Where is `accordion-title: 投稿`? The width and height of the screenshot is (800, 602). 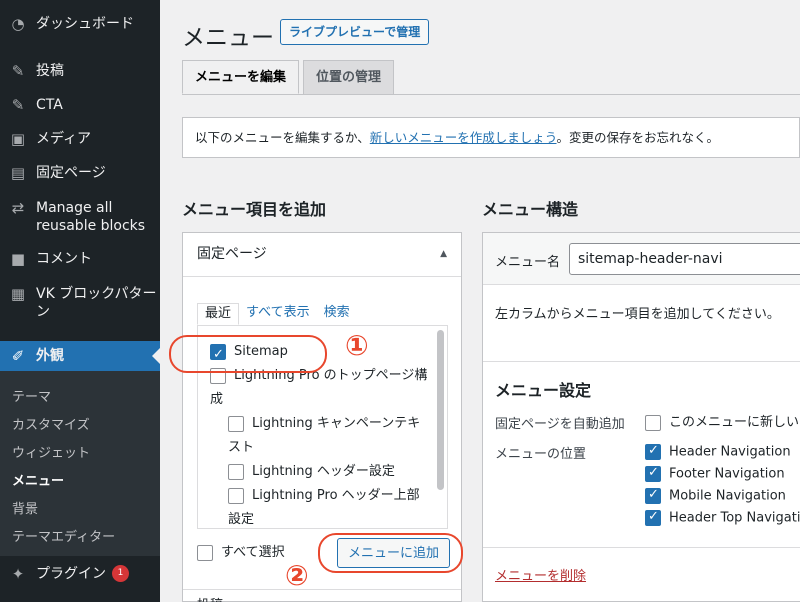 accordion-title: 投稿 is located at coordinates (210, 598).